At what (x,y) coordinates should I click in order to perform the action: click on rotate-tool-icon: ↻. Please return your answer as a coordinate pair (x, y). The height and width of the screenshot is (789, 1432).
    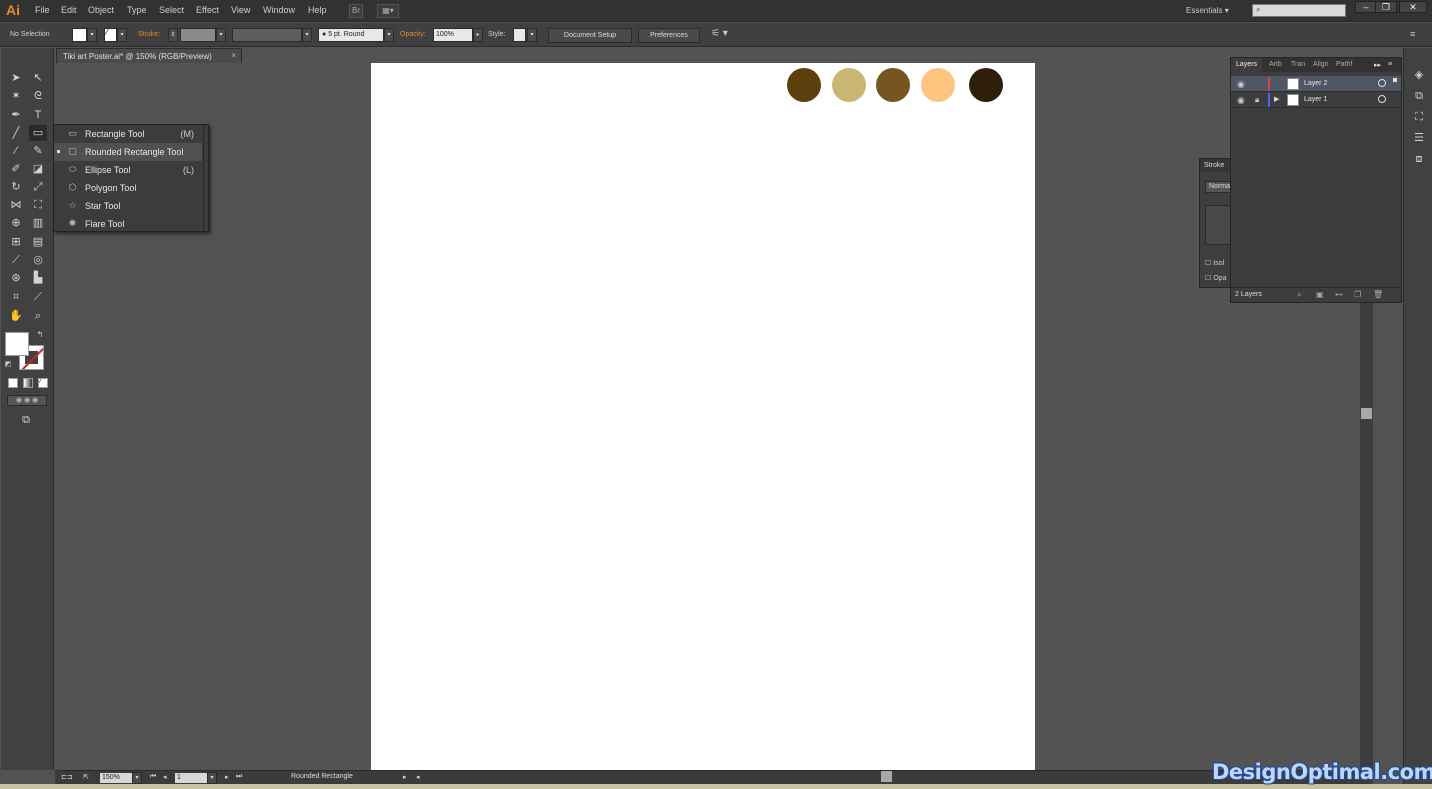
    Looking at the image, I should click on (16, 187).